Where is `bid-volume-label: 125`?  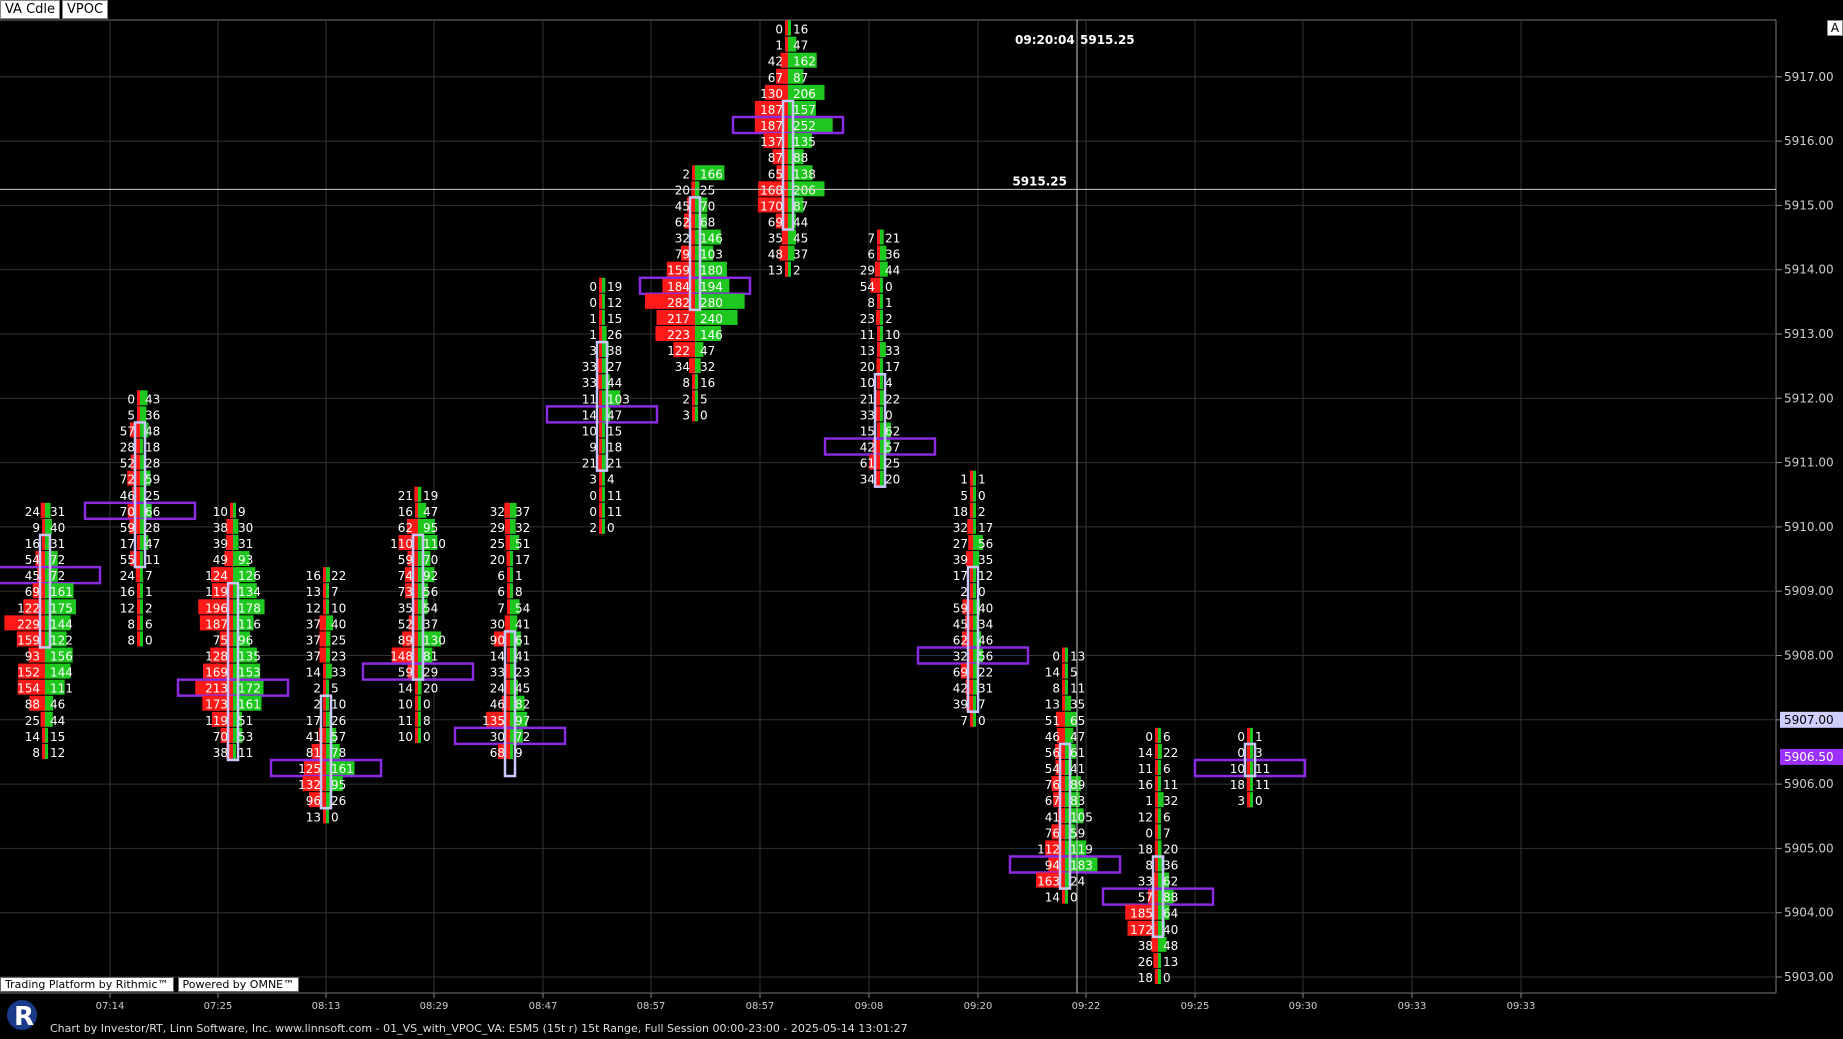 bid-volume-label: 125 is located at coordinates (309, 769).